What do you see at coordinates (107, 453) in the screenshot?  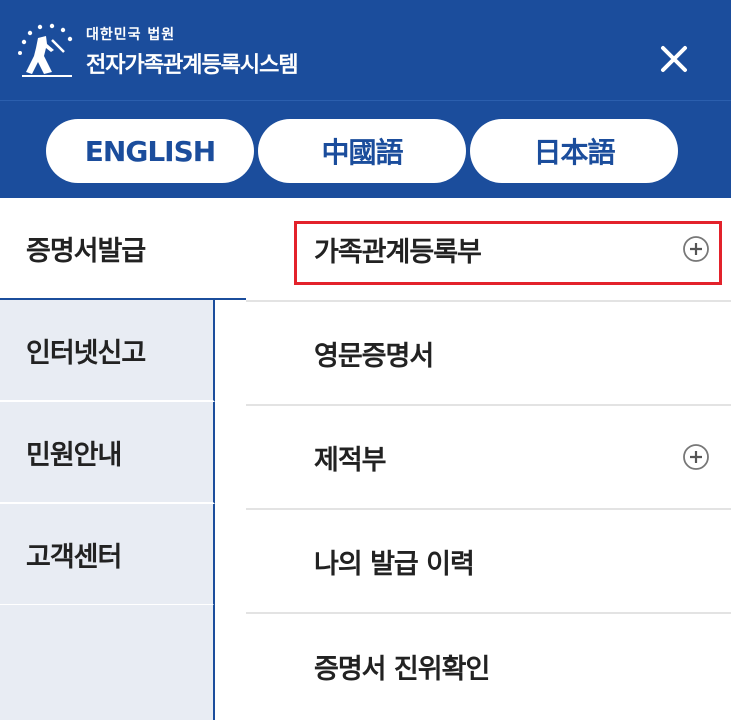 I see `sidebar-item-civil-guide: 민원안내` at bounding box center [107, 453].